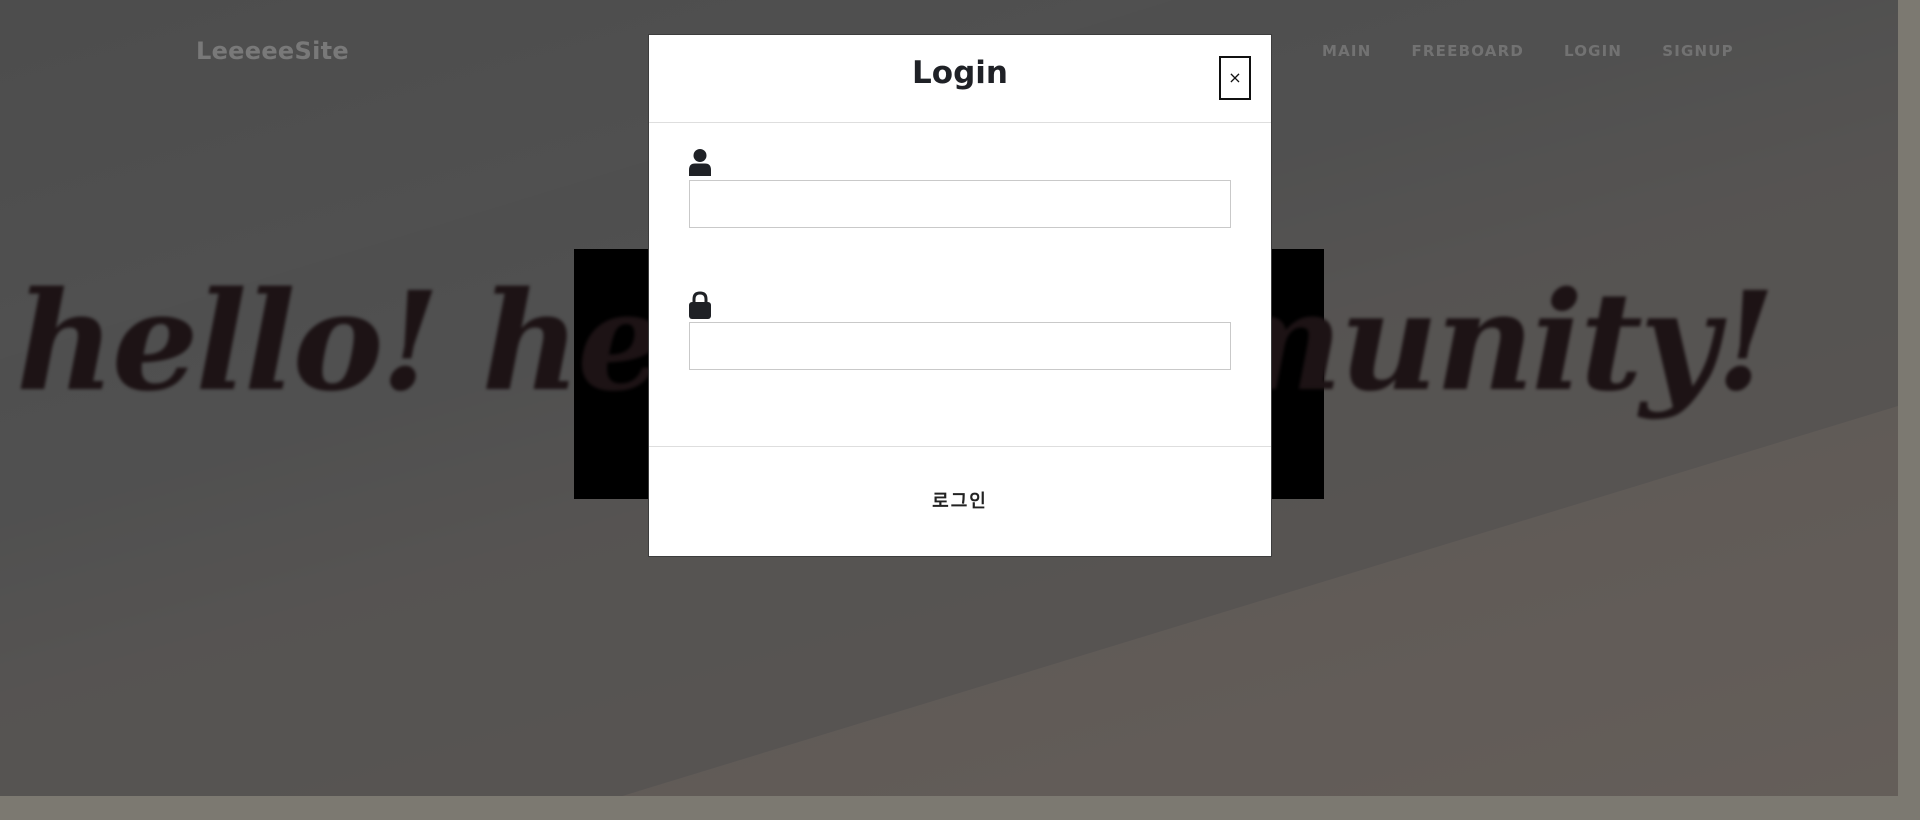  I want to click on modal-footer: 로그인, so click(960, 501).